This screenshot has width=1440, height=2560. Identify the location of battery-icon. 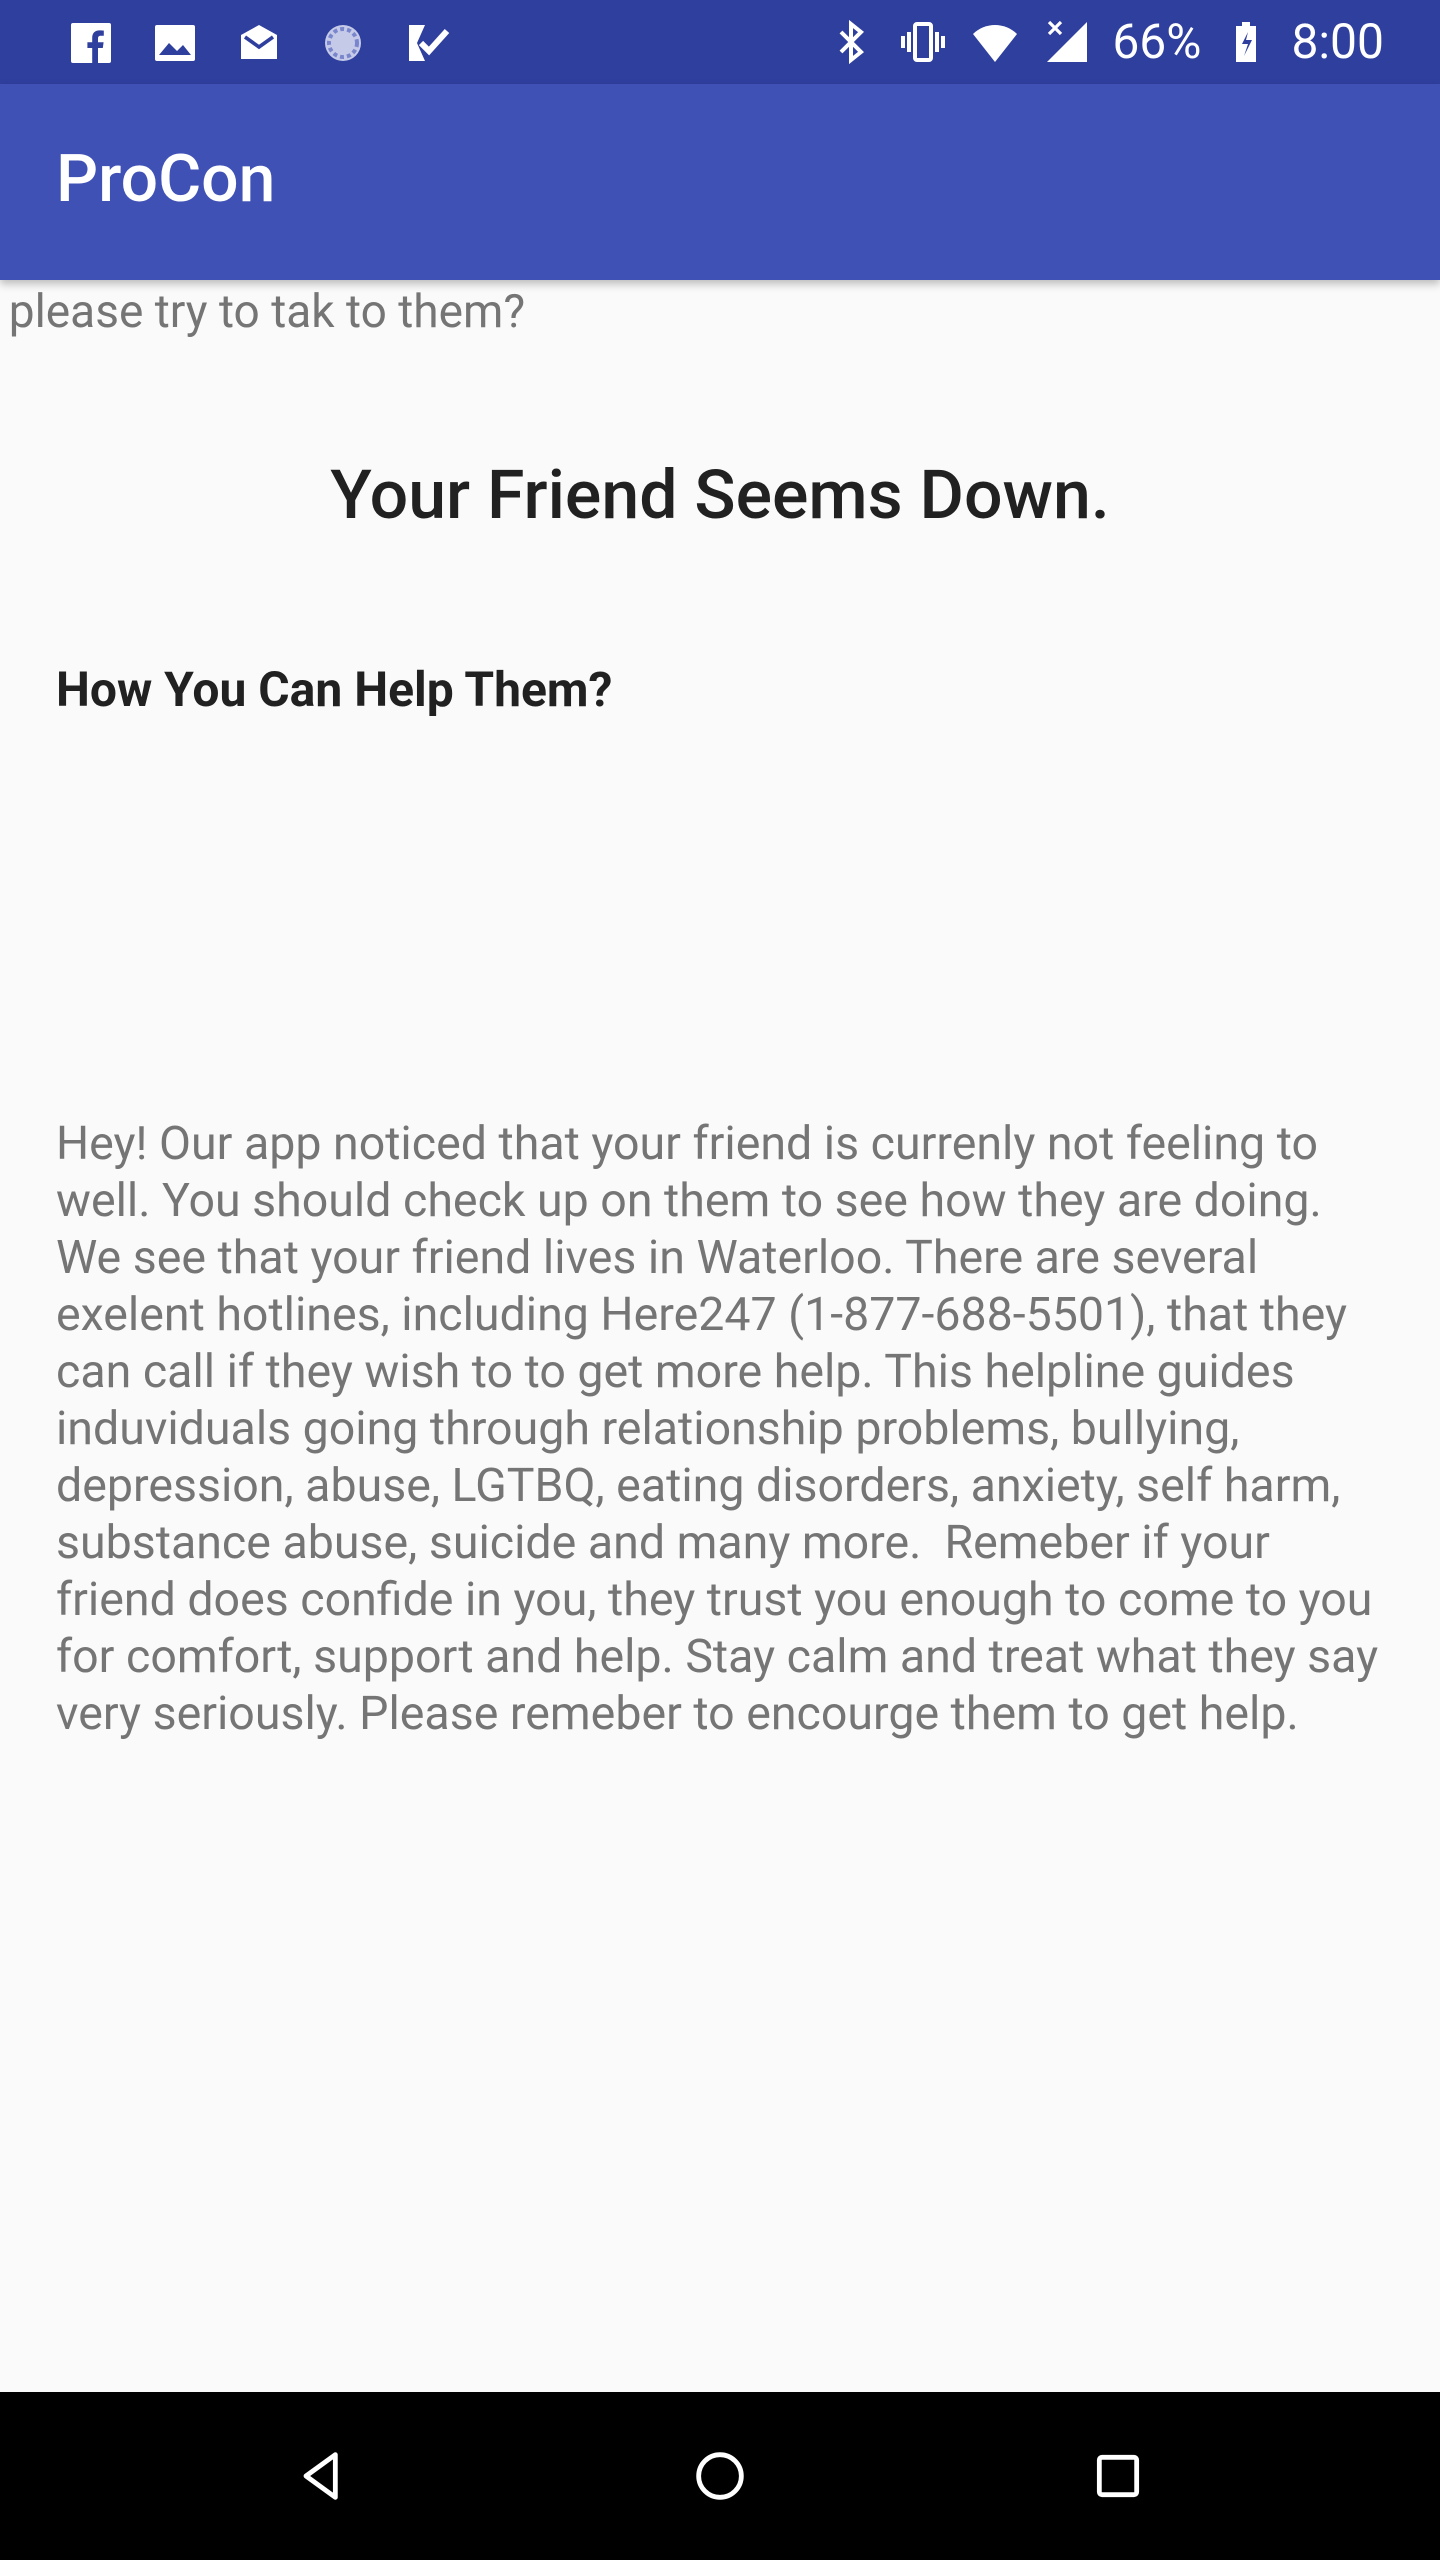
(1246, 42).